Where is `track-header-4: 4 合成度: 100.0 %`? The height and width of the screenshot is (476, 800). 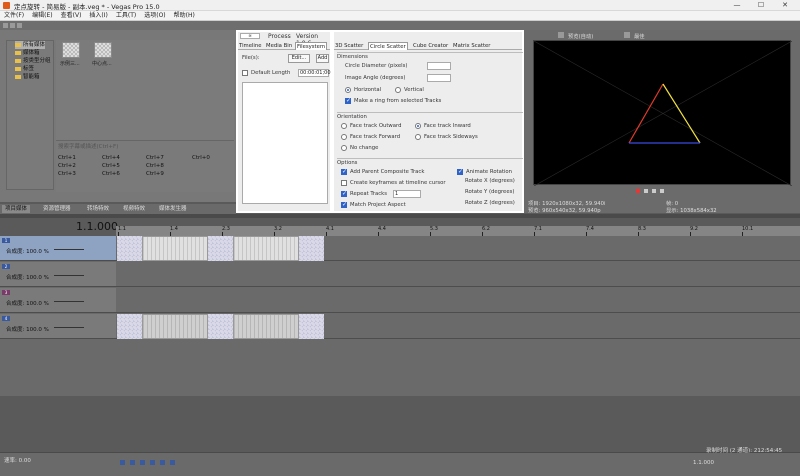
track-header-4: 4 合成度: 100.0 % is located at coordinates (58, 326).